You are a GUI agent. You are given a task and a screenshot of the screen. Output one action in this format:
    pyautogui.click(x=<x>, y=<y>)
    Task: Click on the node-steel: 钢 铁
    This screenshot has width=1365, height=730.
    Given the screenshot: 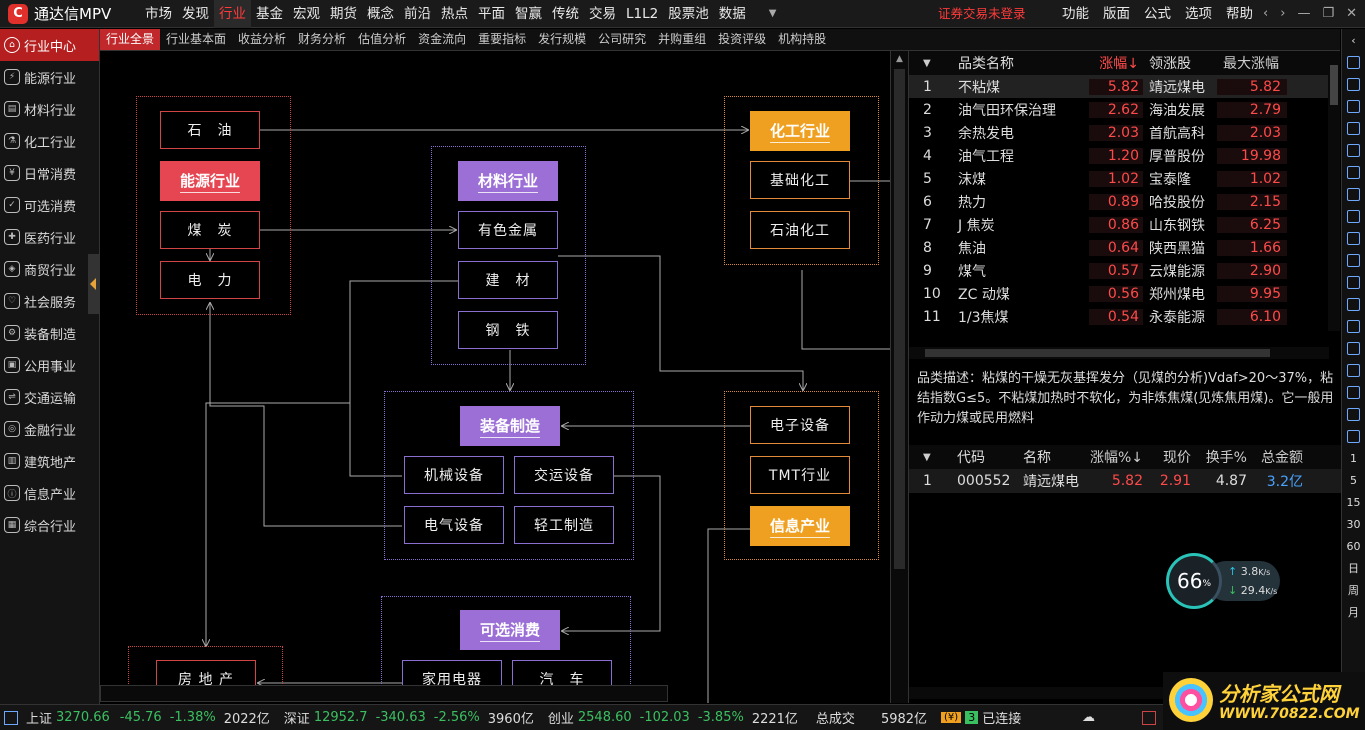 What is the action you would take?
    pyautogui.click(x=508, y=330)
    